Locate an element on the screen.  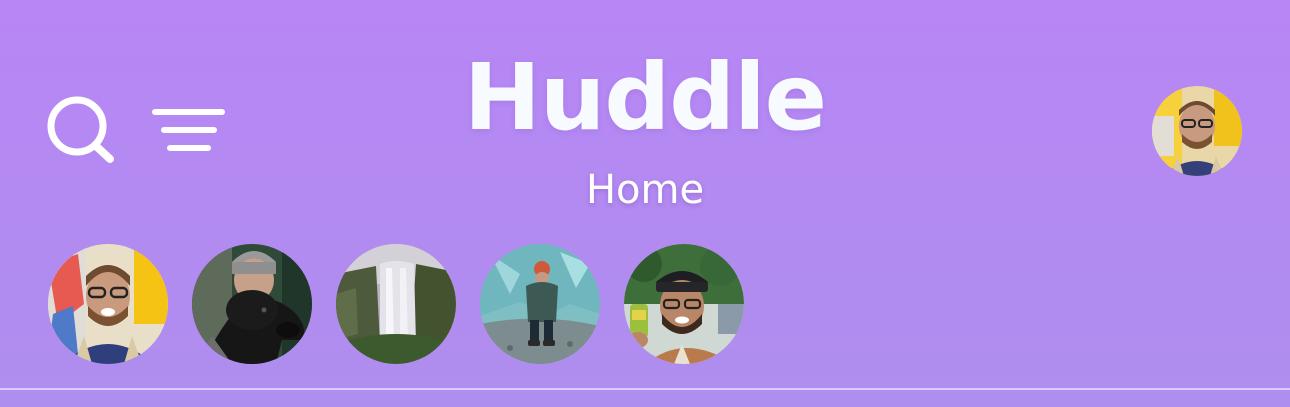
page-subtitle: Home is located at coordinates (645, 190).